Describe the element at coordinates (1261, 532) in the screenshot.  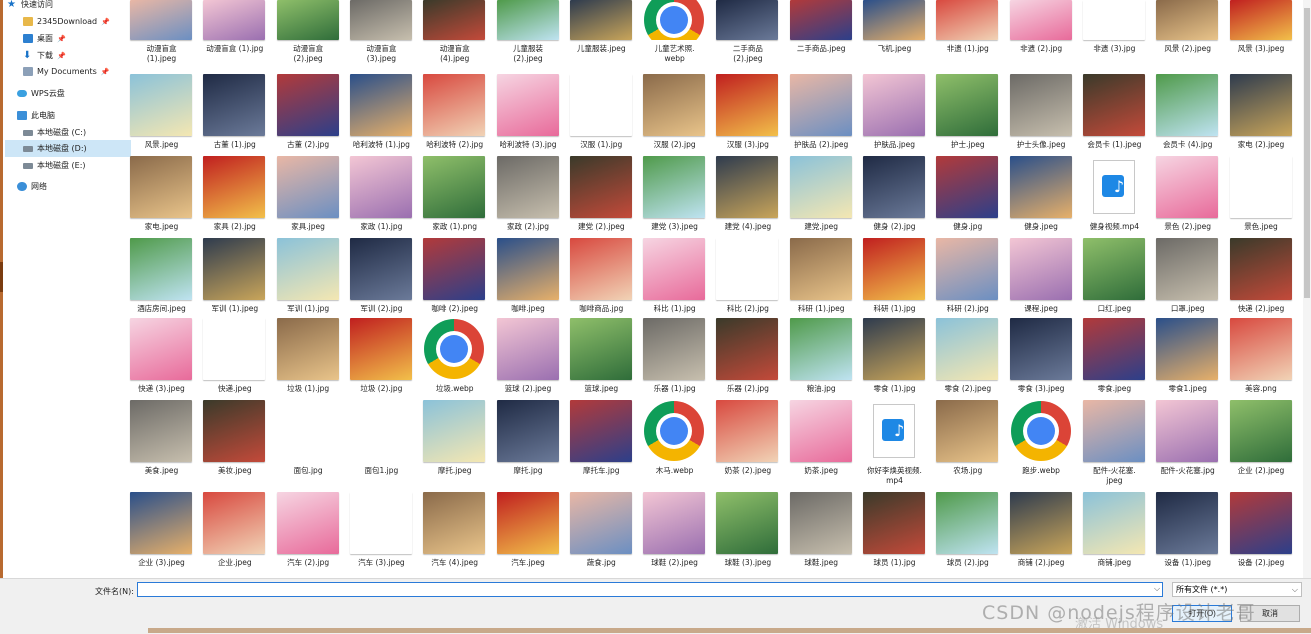
I see `file-item: 设备 (2).jpeg` at that location.